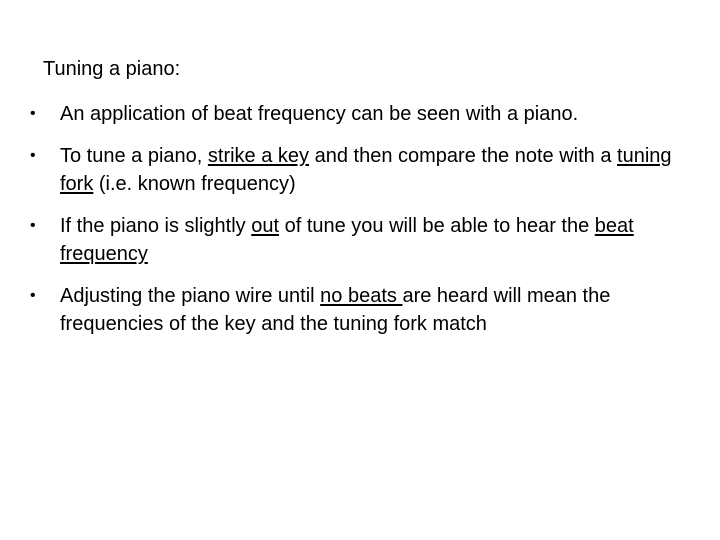 This screenshot has width=720, height=540. I want to click on text-segment: To tune a piano,, so click(134, 156).